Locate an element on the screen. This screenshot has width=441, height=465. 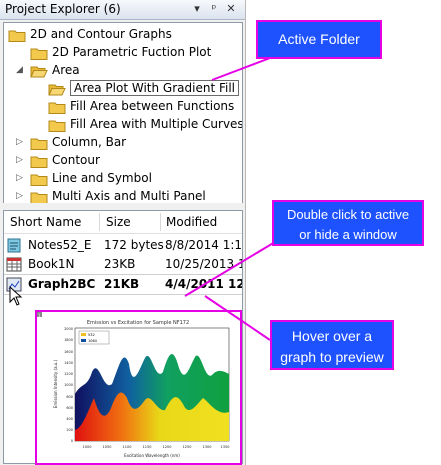
callout-text: Active Folder is located at coordinates (319, 39).